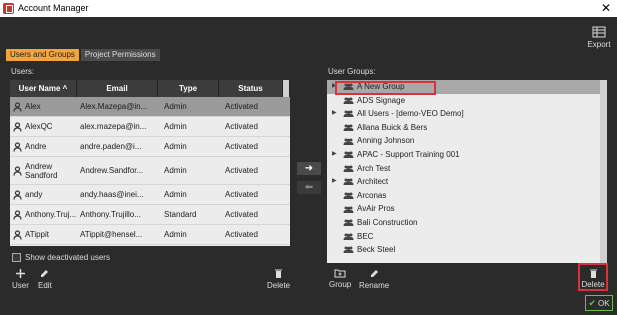 This screenshot has width=617, height=315. I want to click on delete-user-label: Delete, so click(279, 285).